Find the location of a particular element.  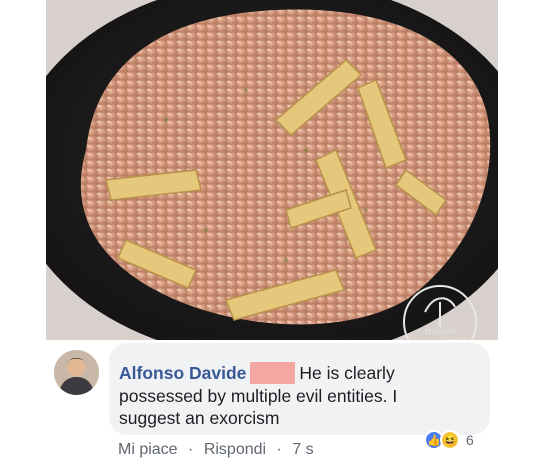

author-name: Alfonso Davide is located at coordinates (182, 373).